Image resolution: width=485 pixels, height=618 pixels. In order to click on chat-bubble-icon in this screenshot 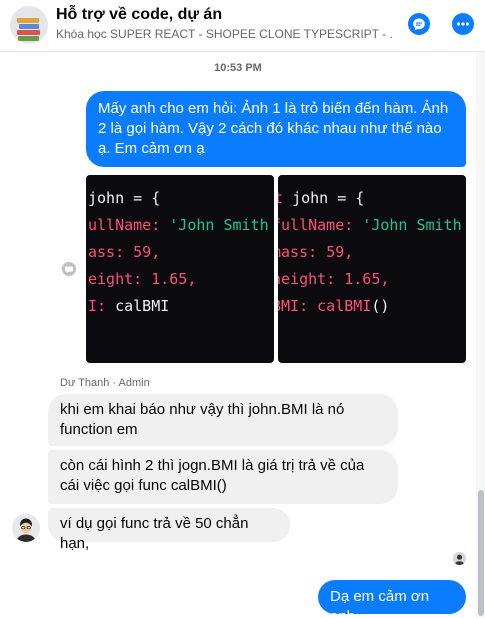, I will do `click(419, 24)`.